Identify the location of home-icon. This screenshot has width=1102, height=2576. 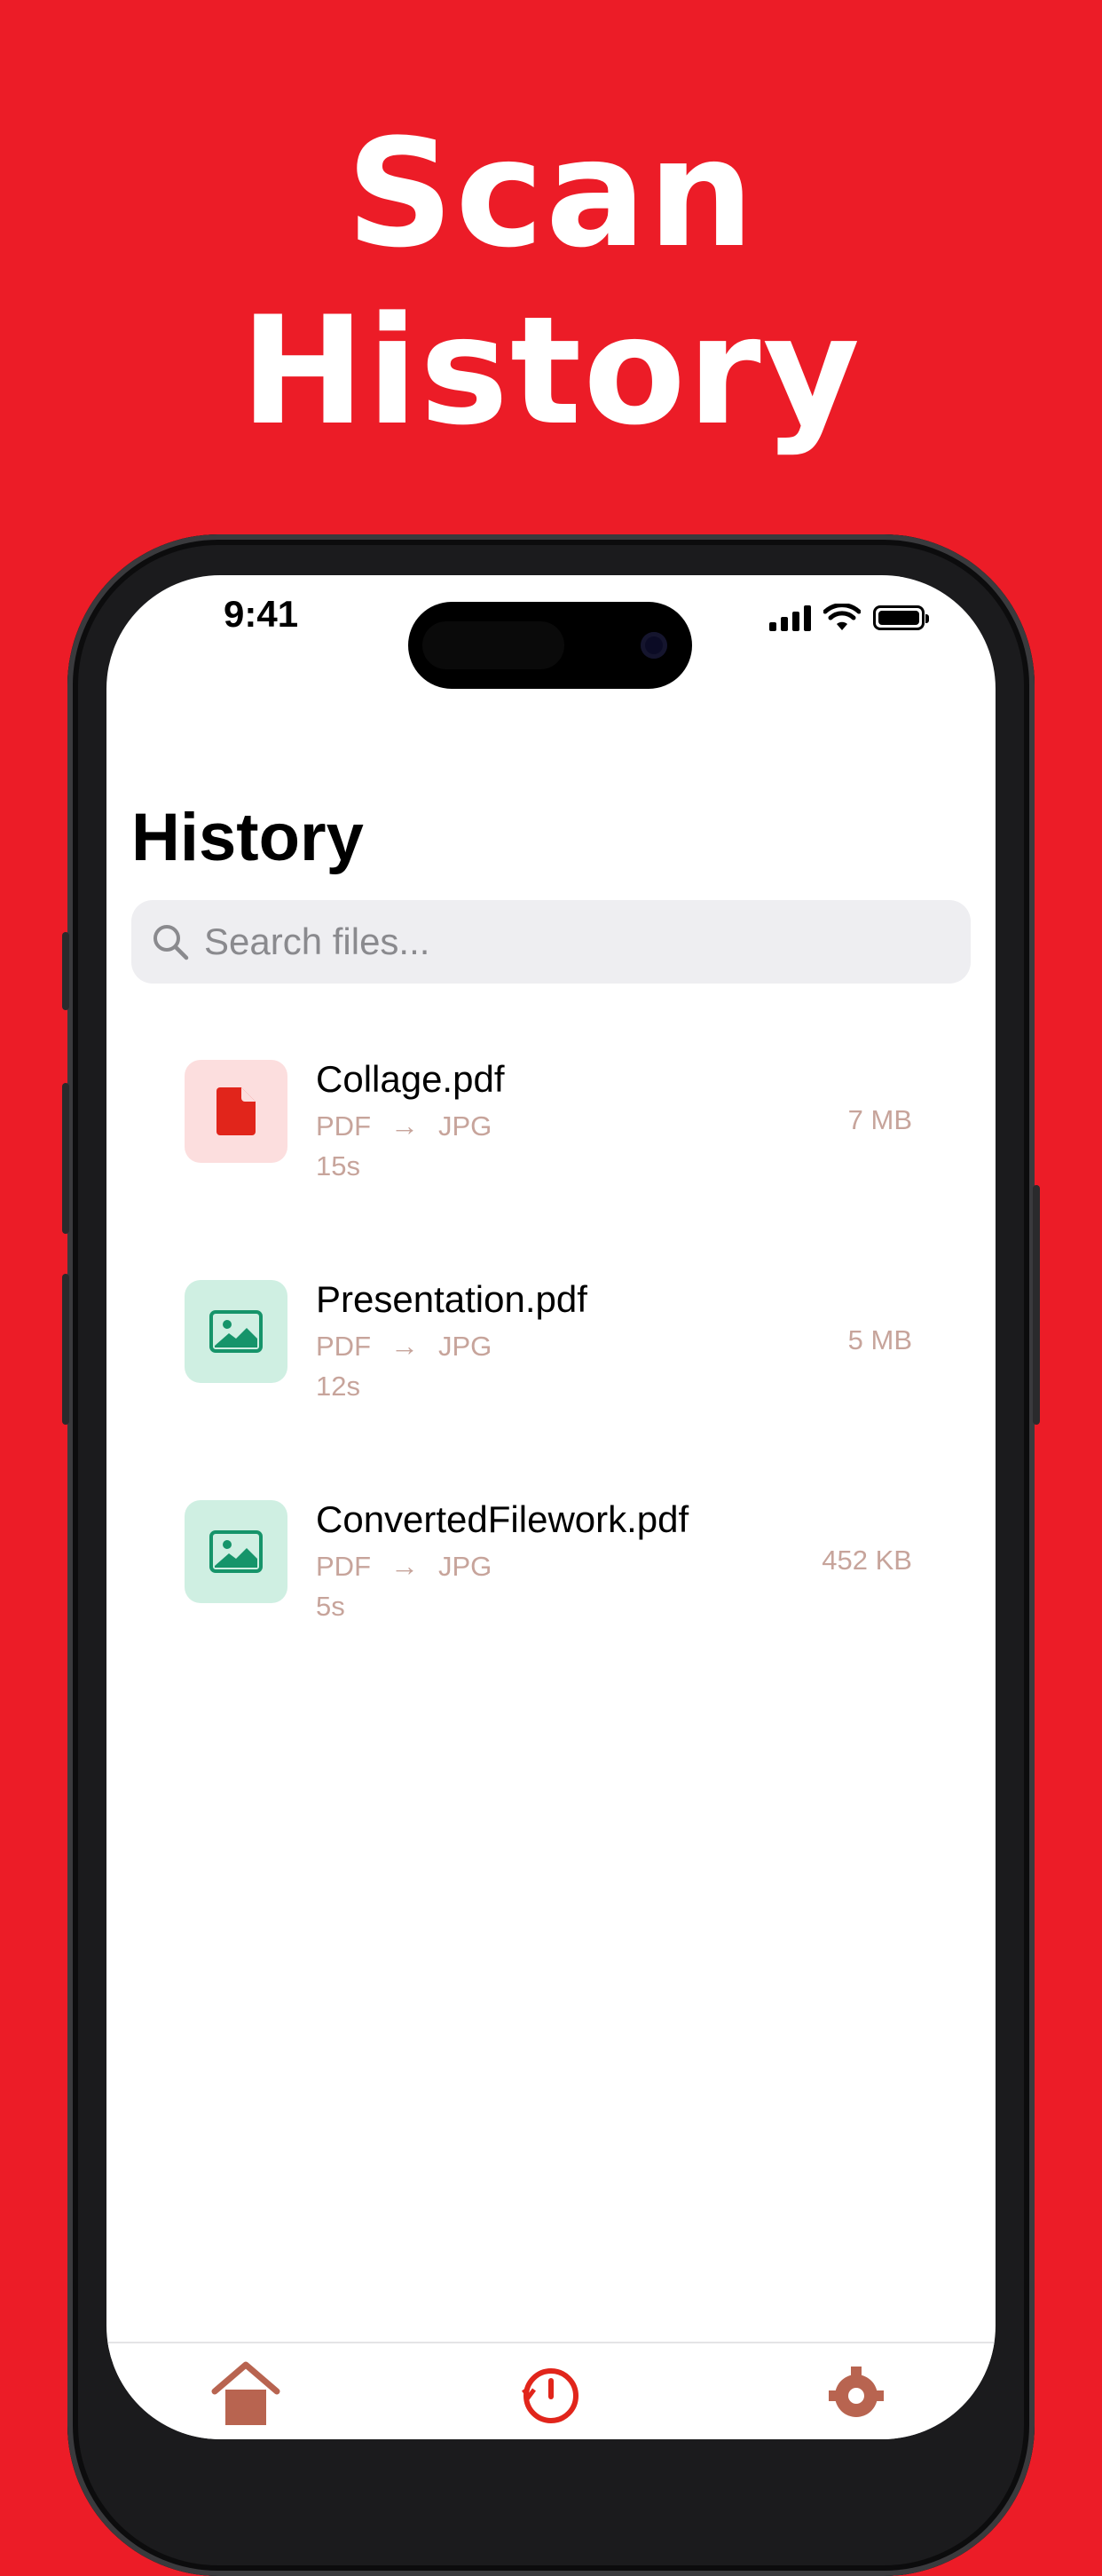
(246, 2393).